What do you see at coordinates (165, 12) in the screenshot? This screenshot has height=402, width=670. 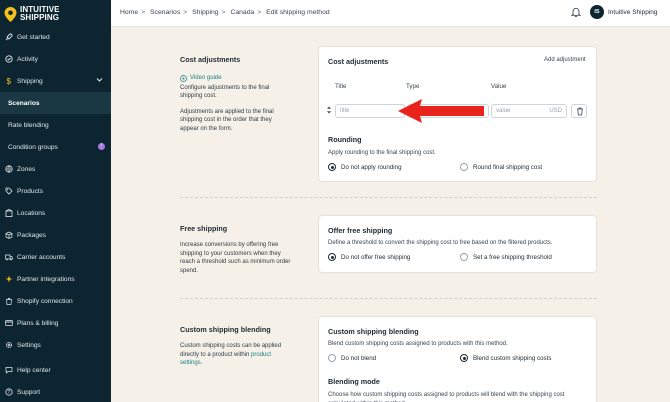 I see `breadcrumb-scenarios: Scenarios` at bounding box center [165, 12].